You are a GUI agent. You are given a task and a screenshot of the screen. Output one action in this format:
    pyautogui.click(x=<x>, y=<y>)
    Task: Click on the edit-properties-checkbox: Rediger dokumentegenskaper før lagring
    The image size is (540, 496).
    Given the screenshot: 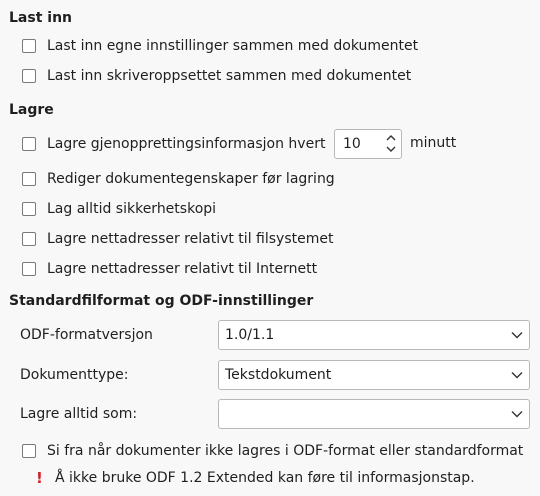 What is the action you would take?
    pyautogui.click(x=178, y=179)
    